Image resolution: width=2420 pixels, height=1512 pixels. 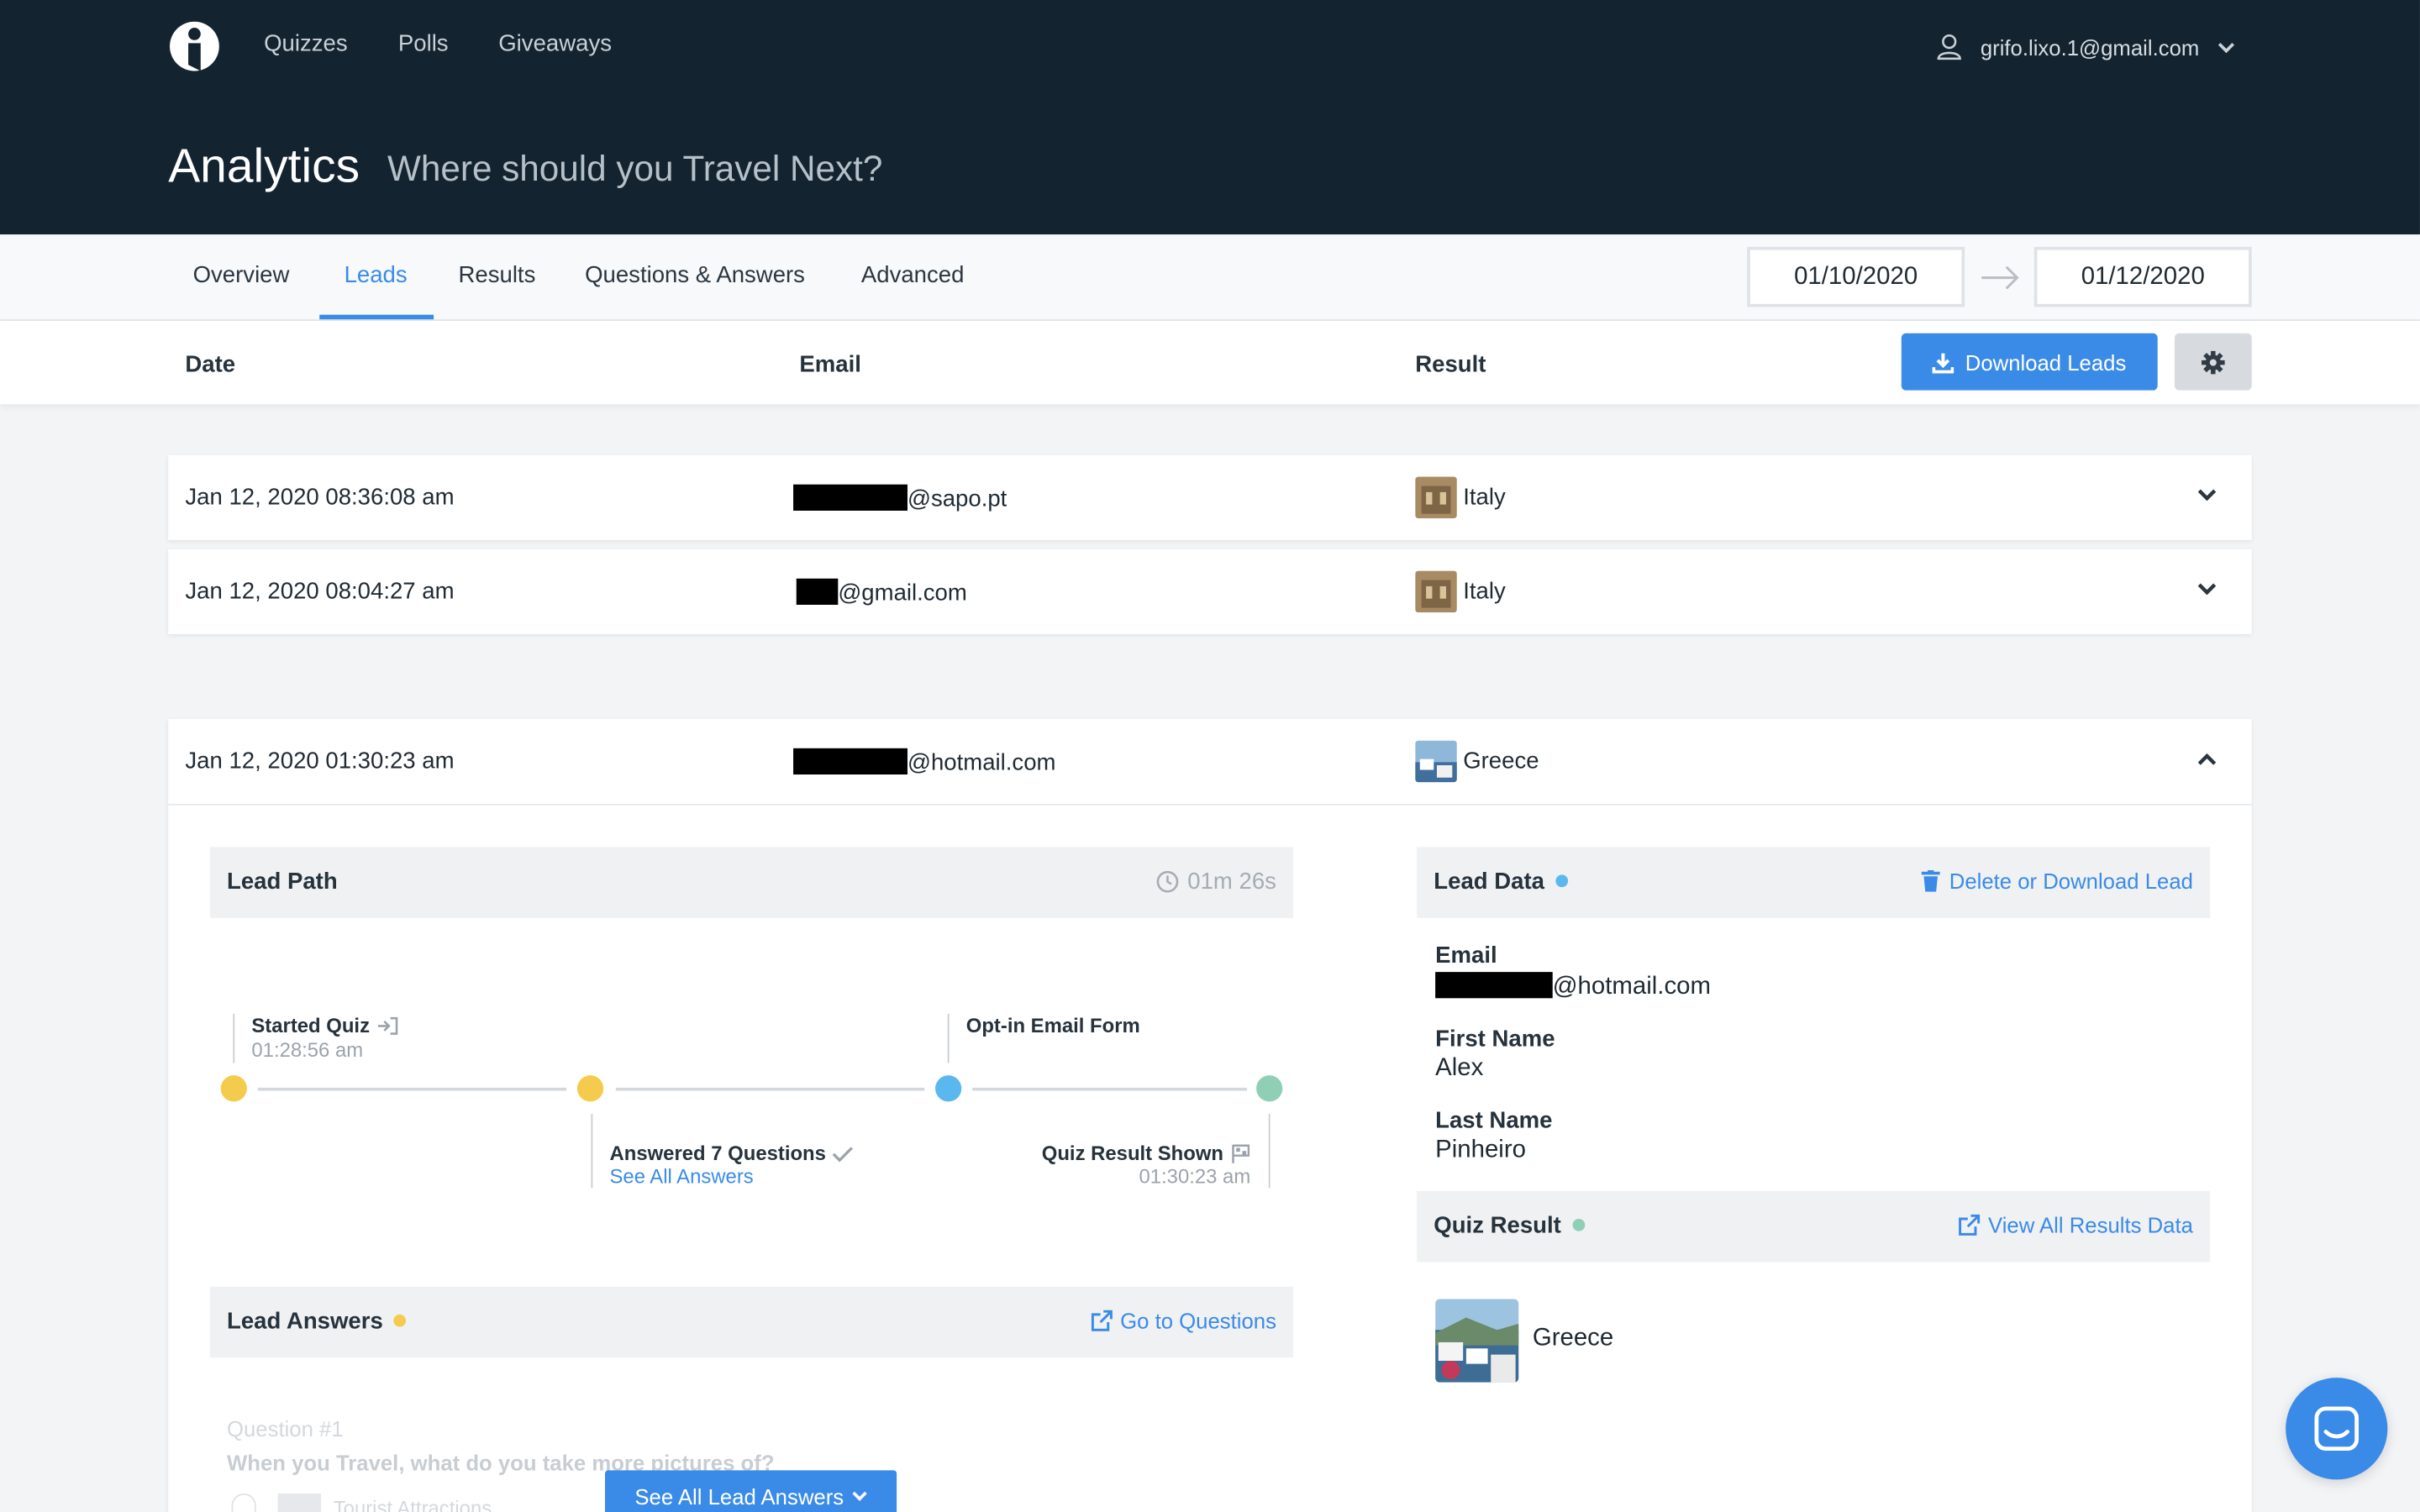 I want to click on email-value: @hotmail.com, so click(x=1573, y=986).